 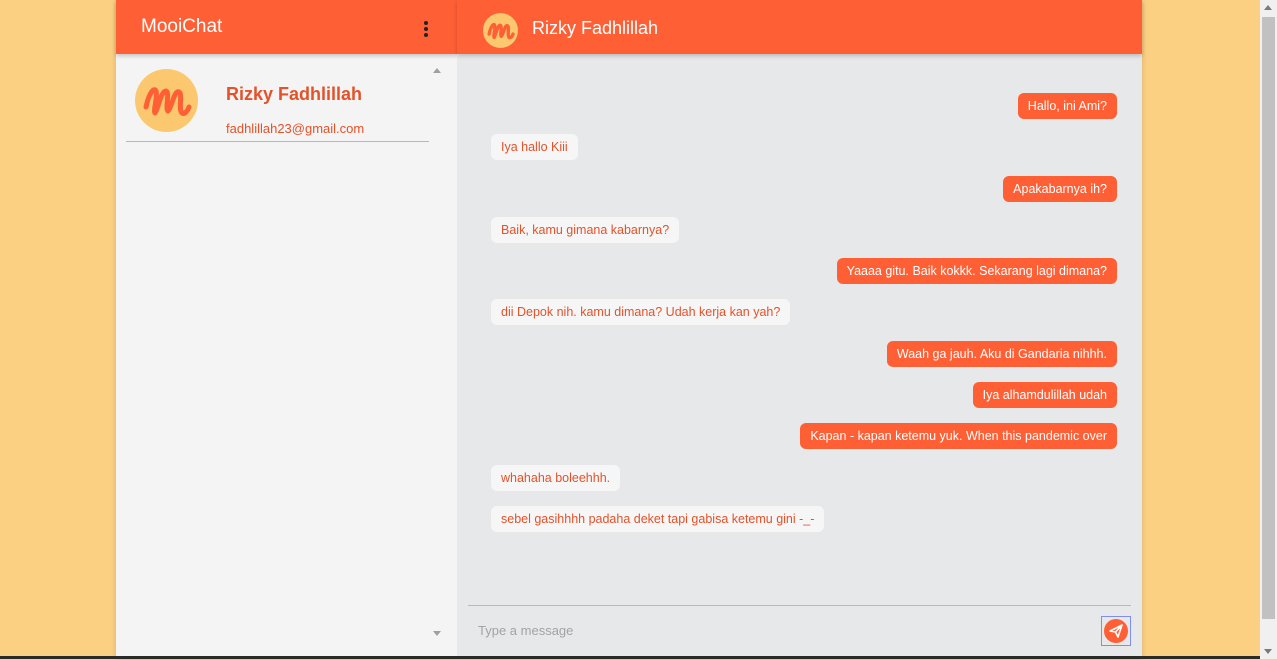 What do you see at coordinates (556, 478) in the screenshot?
I see `message-incoming: whahaha boleehhh.` at bounding box center [556, 478].